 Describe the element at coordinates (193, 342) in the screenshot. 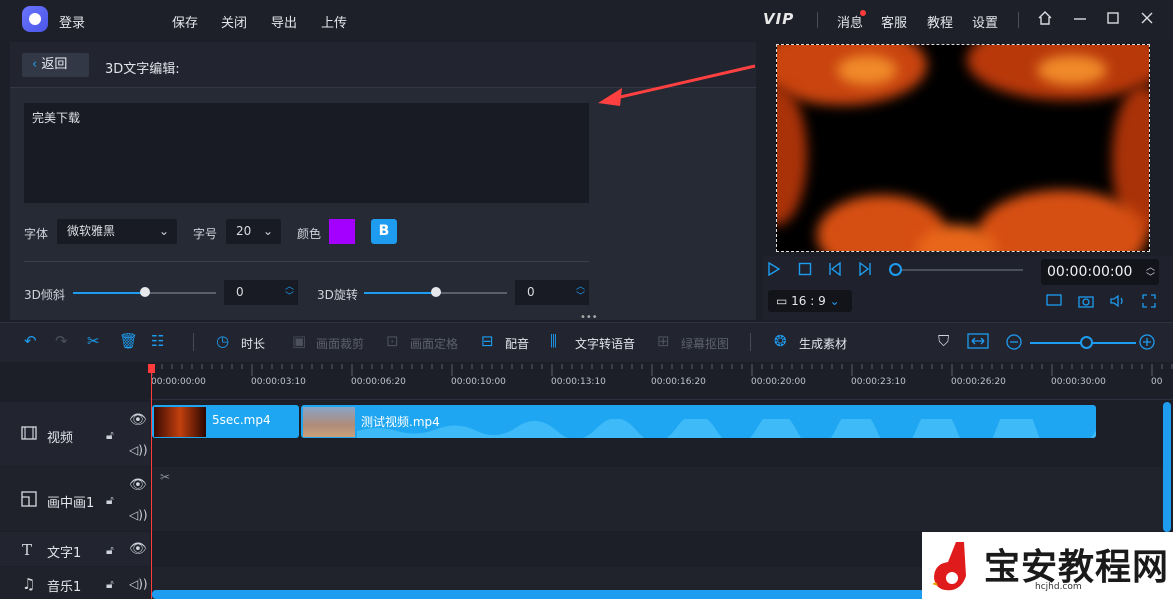

I see `divider` at that location.